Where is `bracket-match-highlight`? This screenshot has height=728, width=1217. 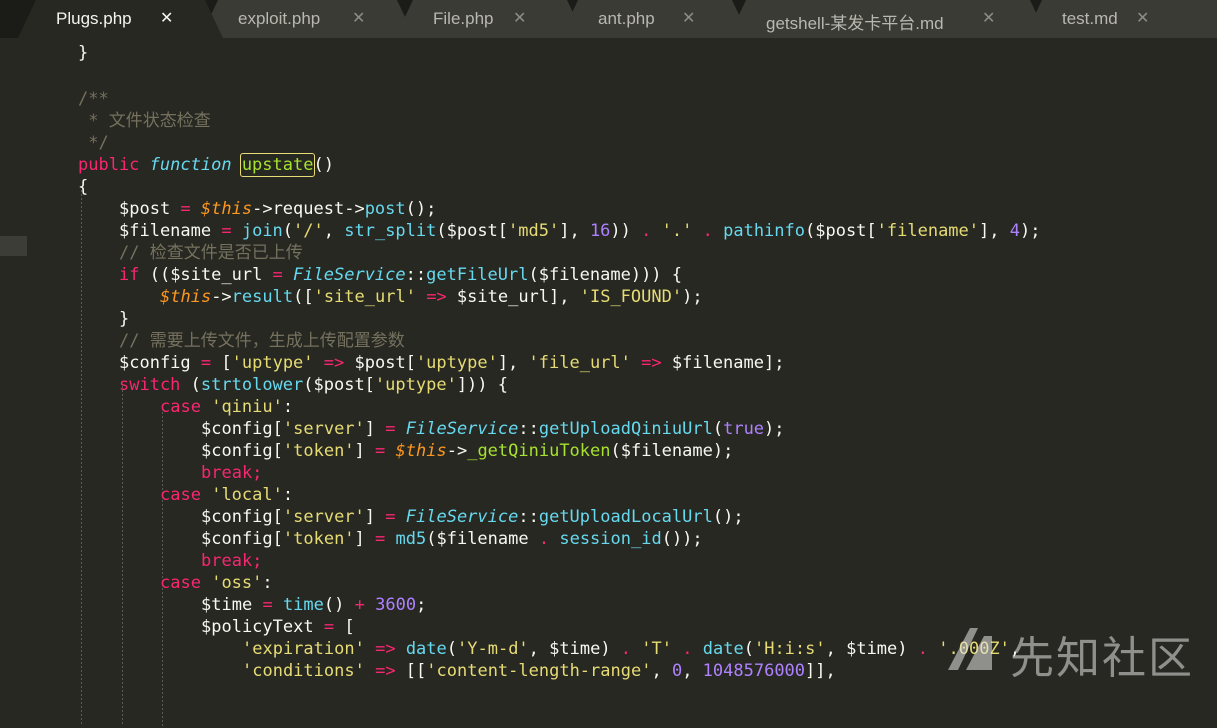
bracket-match-highlight is located at coordinates (277, 165).